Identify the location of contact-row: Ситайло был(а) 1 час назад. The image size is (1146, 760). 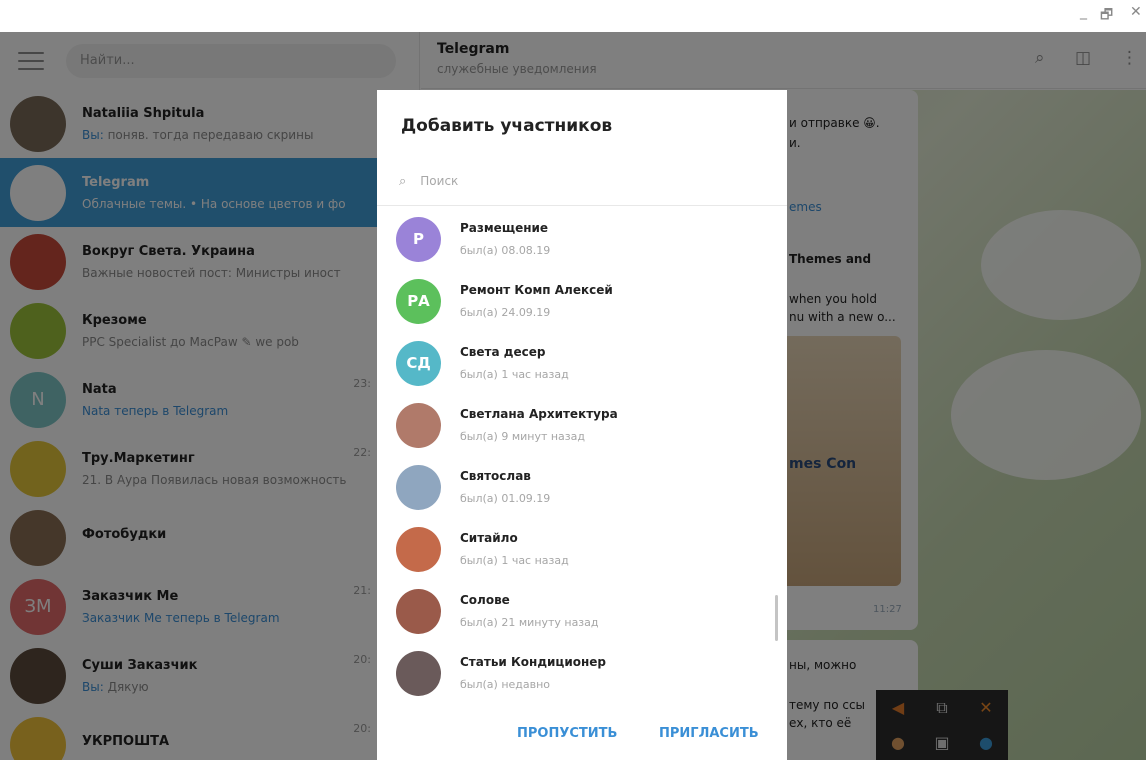
(576, 549).